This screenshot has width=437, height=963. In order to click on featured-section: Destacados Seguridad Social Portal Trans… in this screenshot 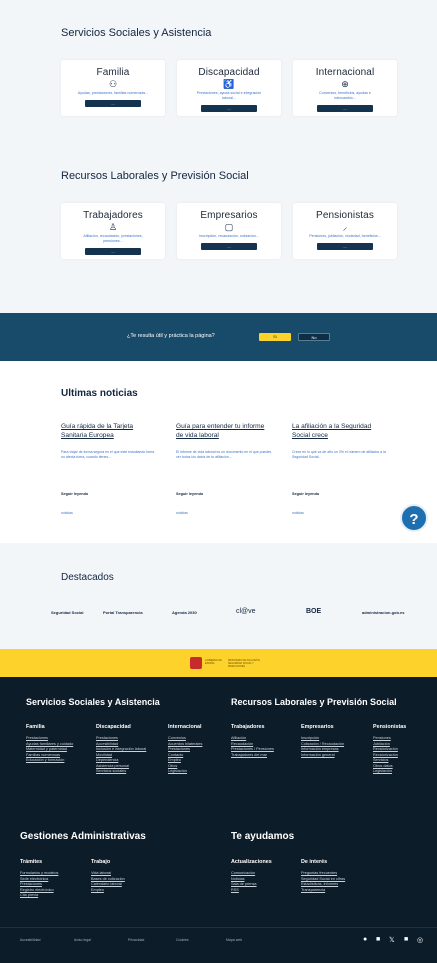, I will do `click(218, 596)`.